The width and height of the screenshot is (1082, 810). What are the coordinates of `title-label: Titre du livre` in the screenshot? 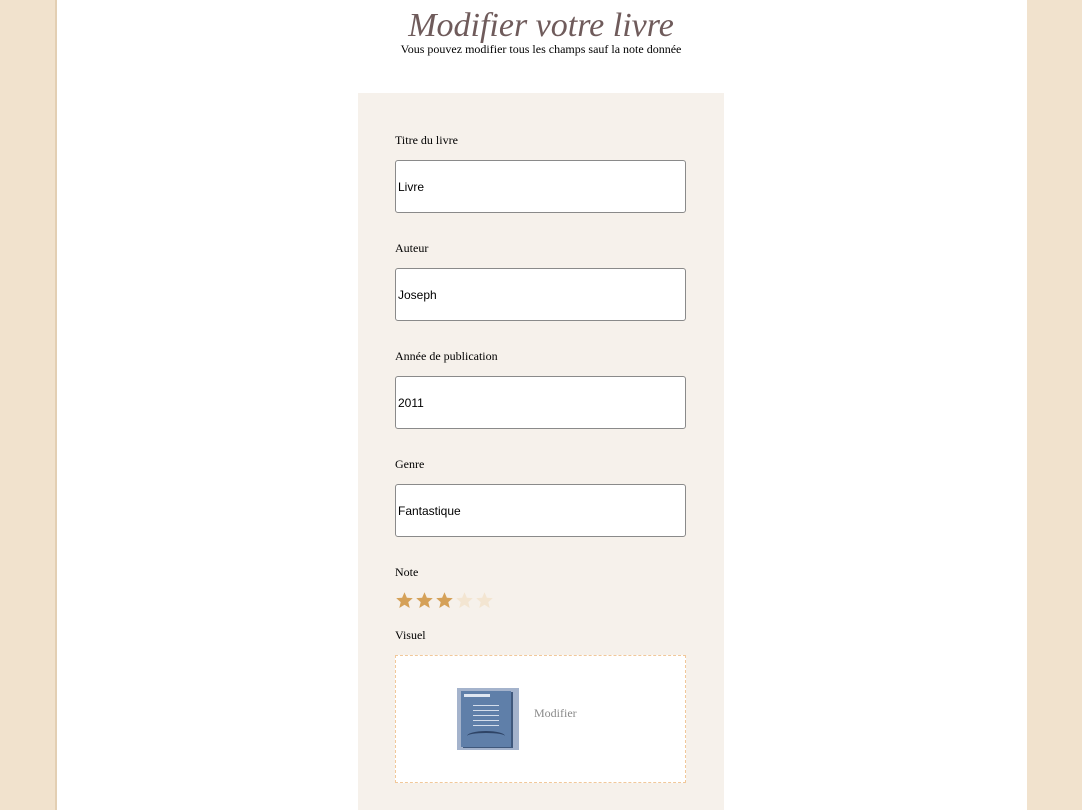 It's located at (426, 140).